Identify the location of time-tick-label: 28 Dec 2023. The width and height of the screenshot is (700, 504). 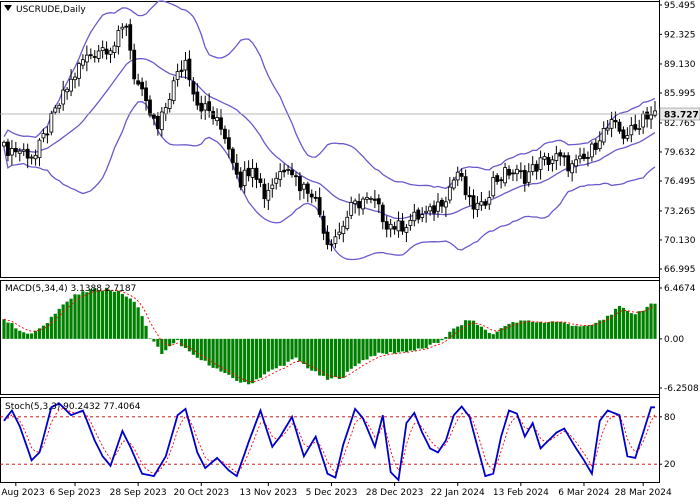
(395, 493).